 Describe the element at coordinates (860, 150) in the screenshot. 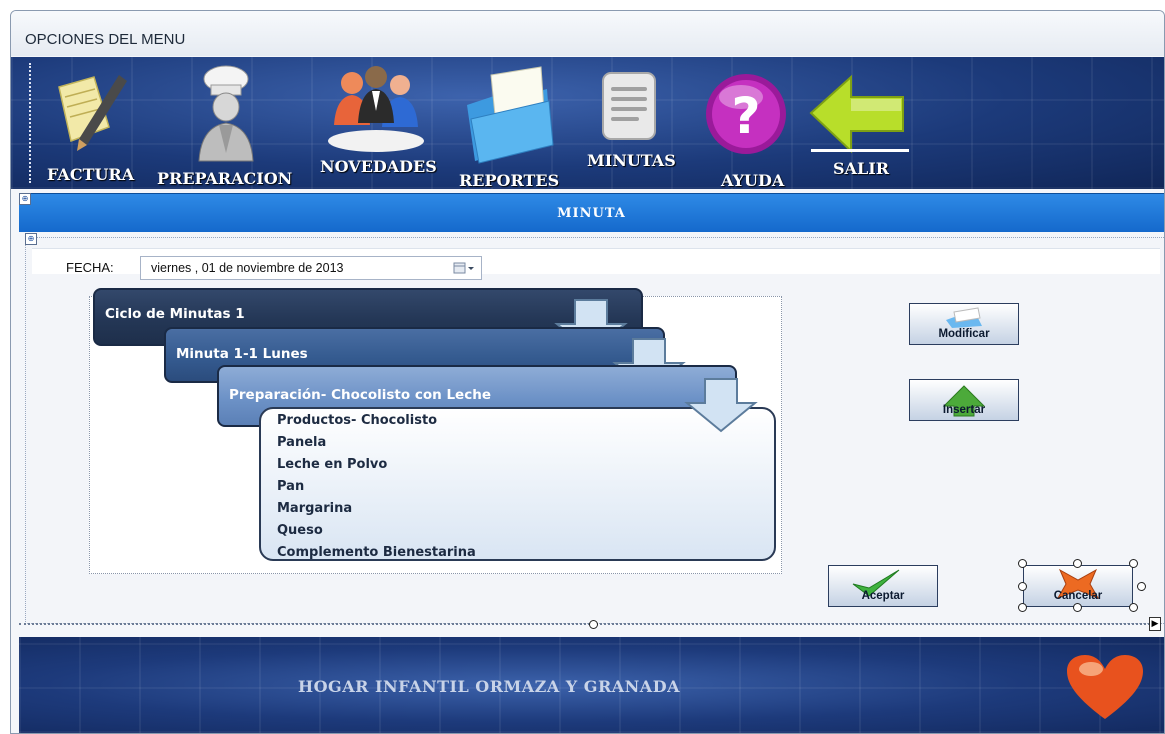

I see `salir-underline` at that location.